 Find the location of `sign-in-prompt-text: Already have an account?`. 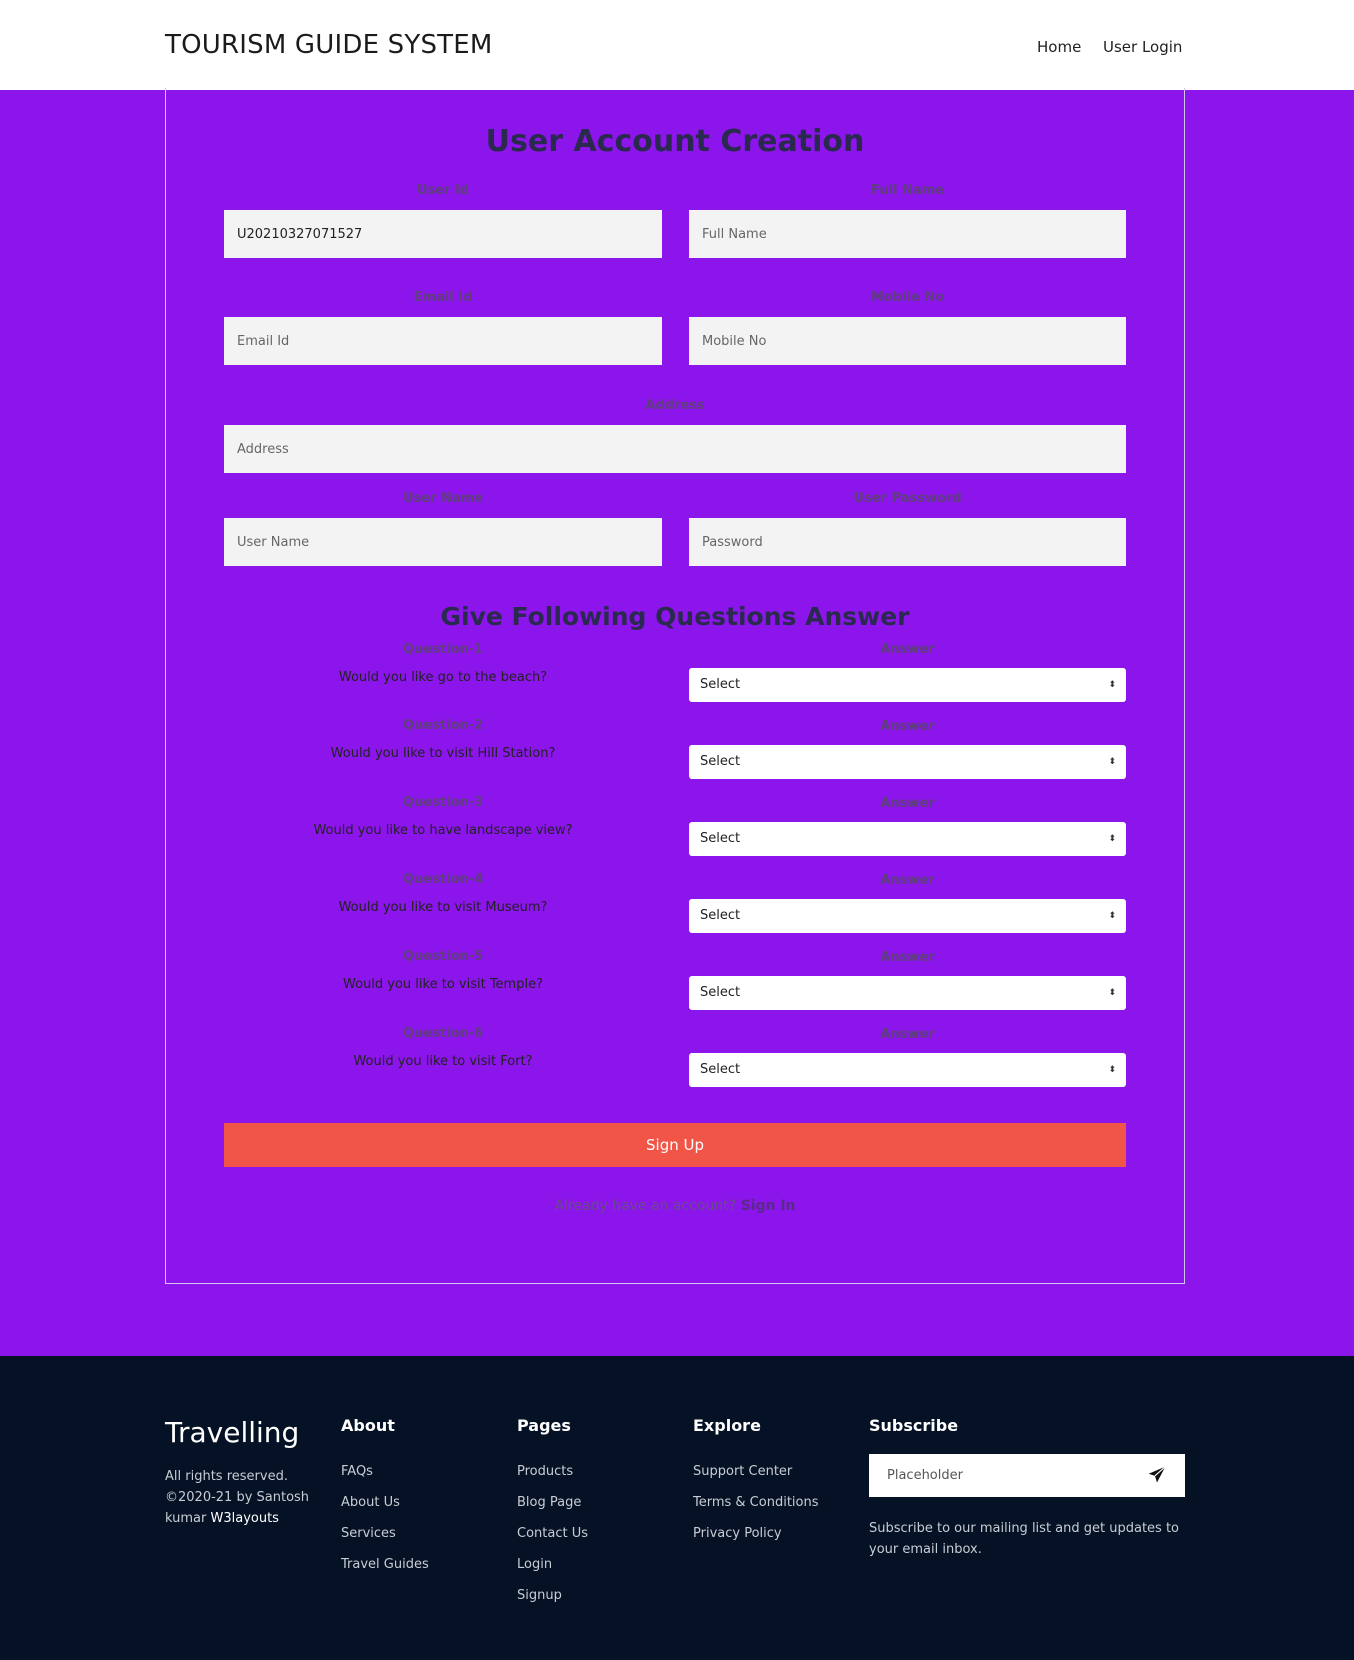

sign-in-prompt-text: Already have an account? is located at coordinates (645, 1206).